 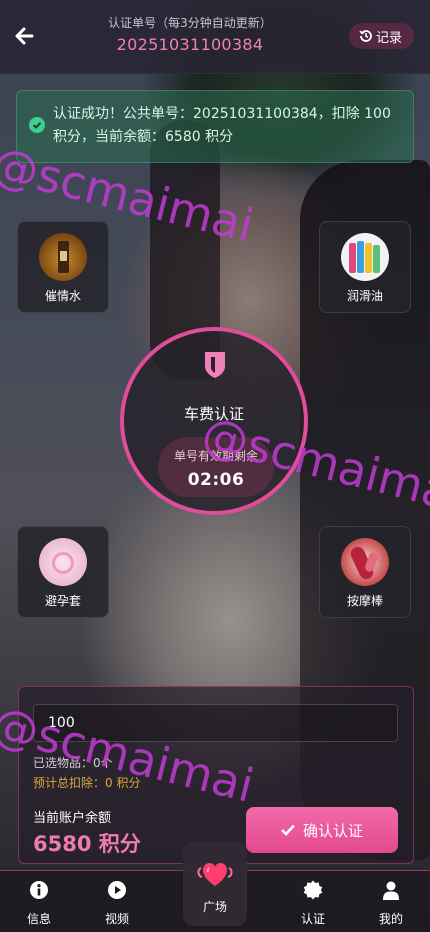 I want to click on tab-info: 信息, so click(x=39, y=903).